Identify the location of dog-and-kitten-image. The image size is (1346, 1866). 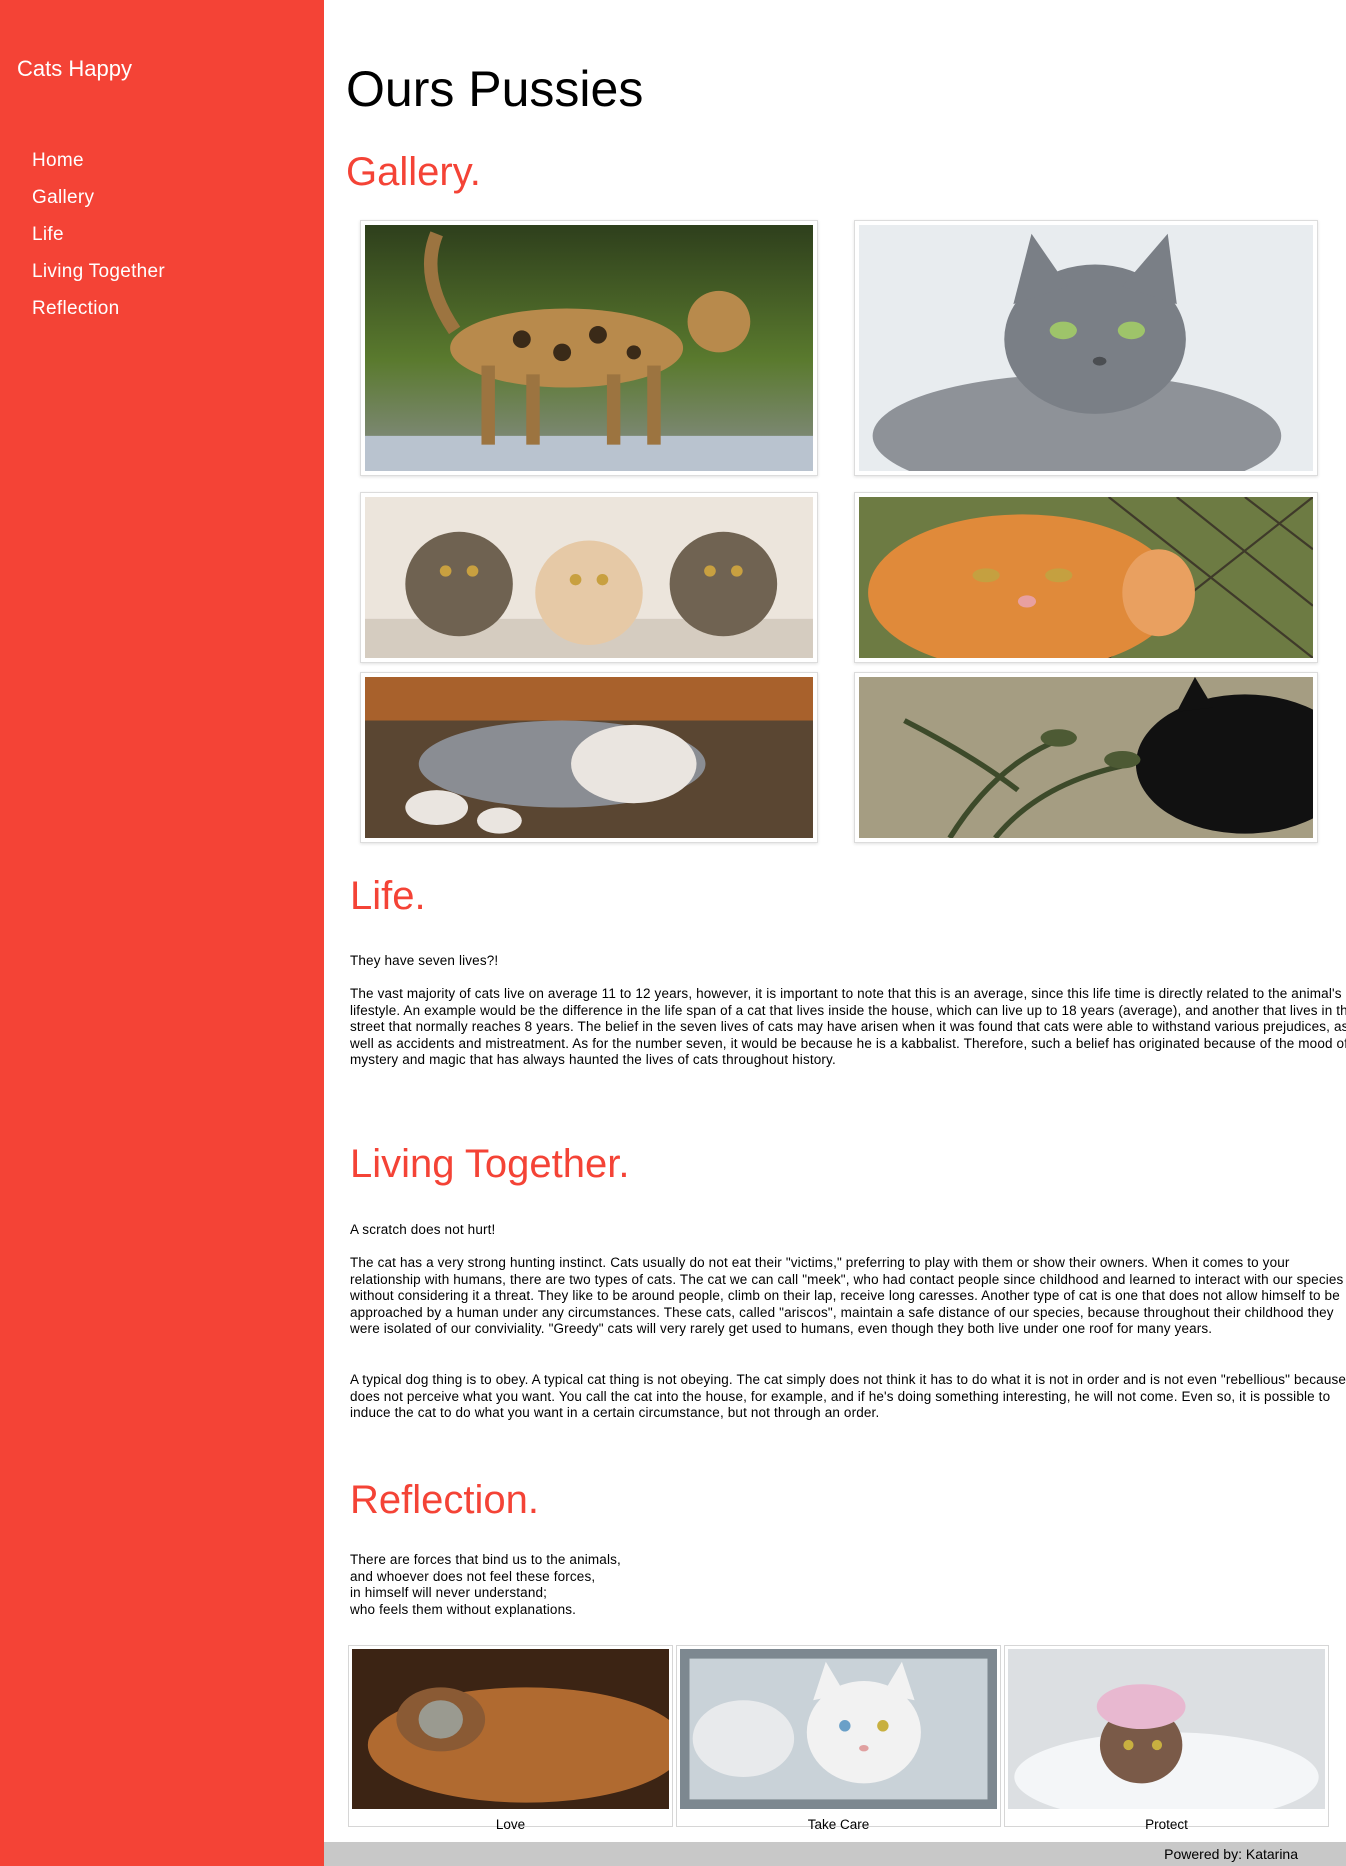
(518, 1729).